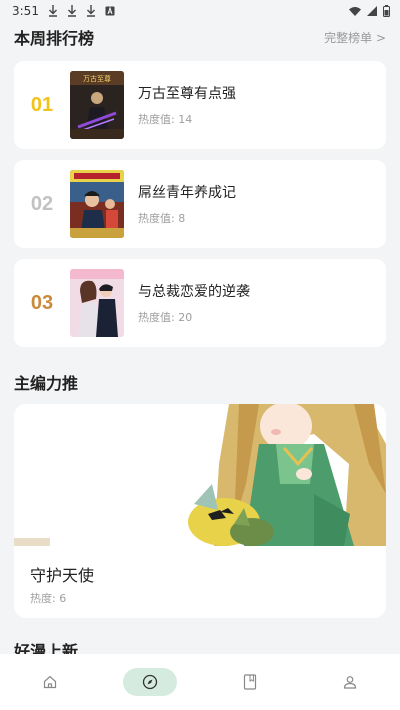  Describe the element at coordinates (46, 383) in the screenshot. I see `editor-pick-title: 主编力推` at that location.